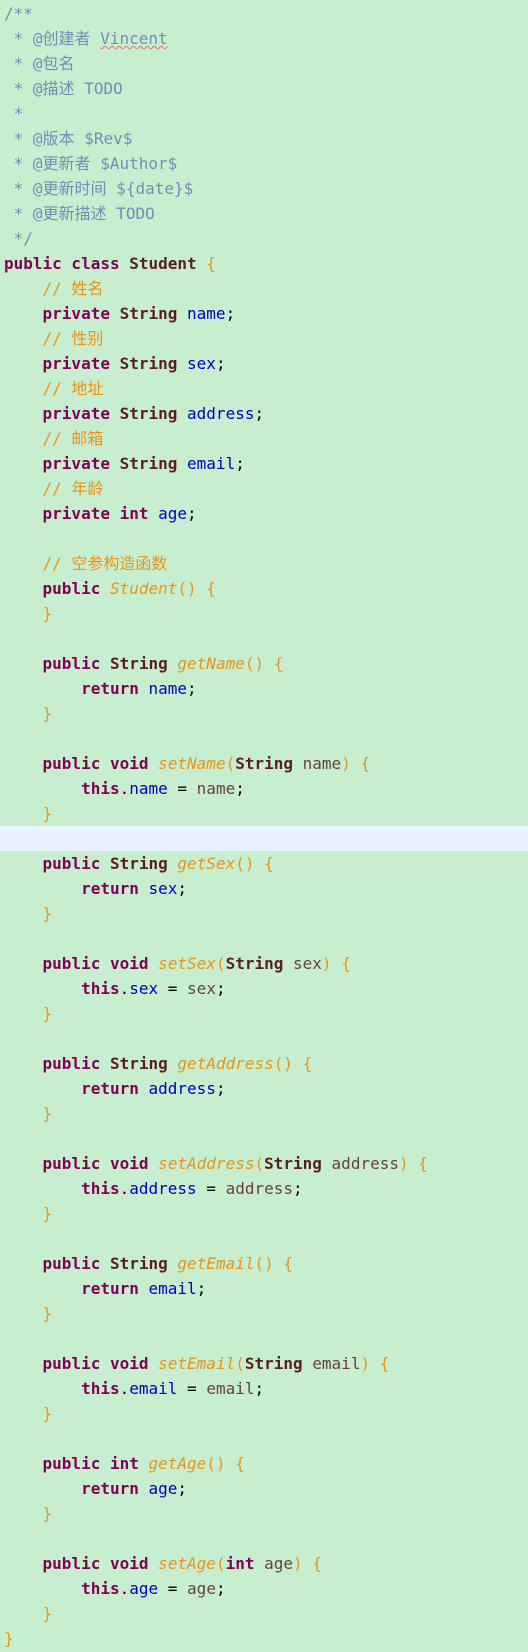 This screenshot has width=528, height=1652. Describe the element at coordinates (264, 238) in the screenshot. I see `code-line: */` at that location.